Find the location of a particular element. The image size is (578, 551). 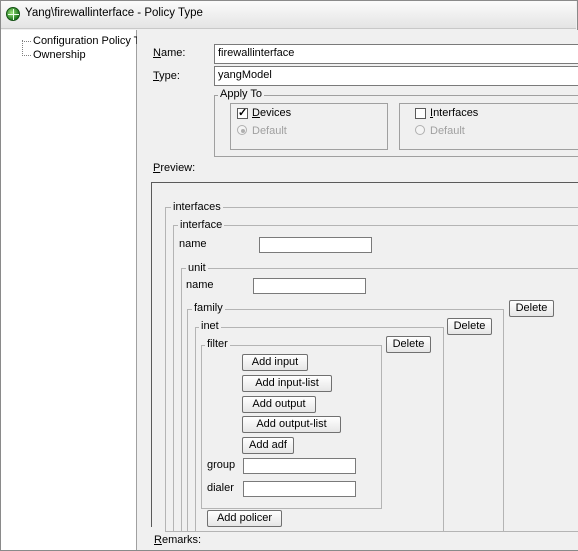

remarks-label: Remarks: is located at coordinates (178, 540).